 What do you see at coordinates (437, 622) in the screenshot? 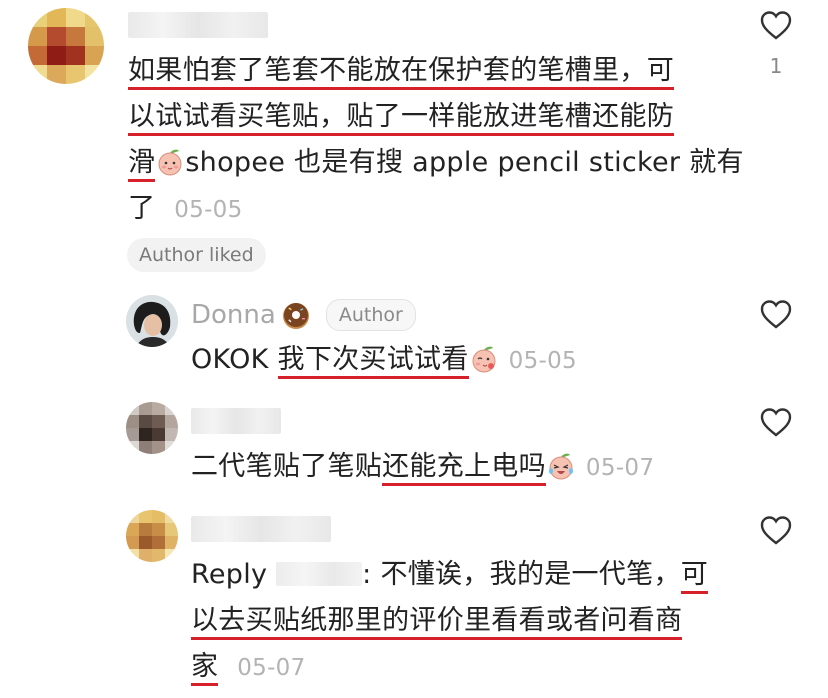
I see `reply-text-underlined: 以去买贴纸那里的评价里看看或者问看商` at bounding box center [437, 622].